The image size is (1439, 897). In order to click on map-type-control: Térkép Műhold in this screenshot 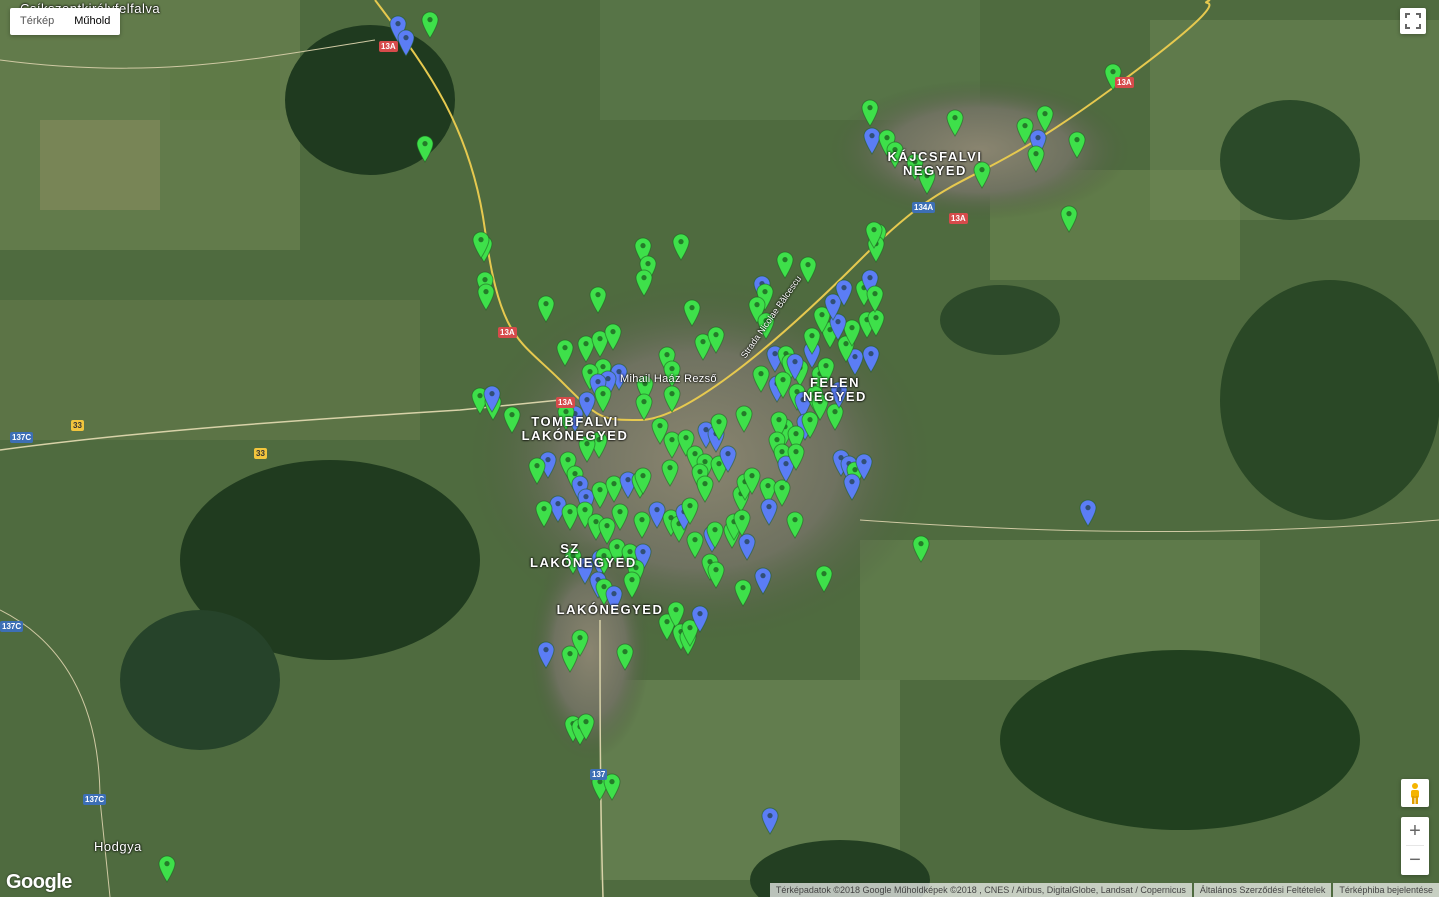, I will do `click(65, 21)`.